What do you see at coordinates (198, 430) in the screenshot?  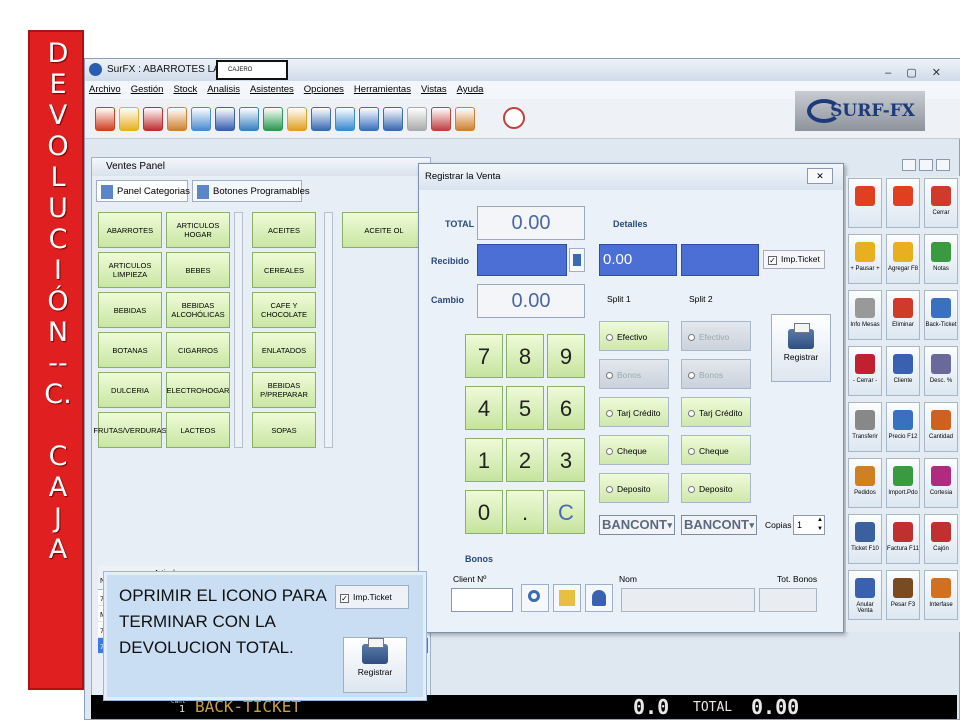 I see `category-button: LACTEOS` at bounding box center [198, 430].